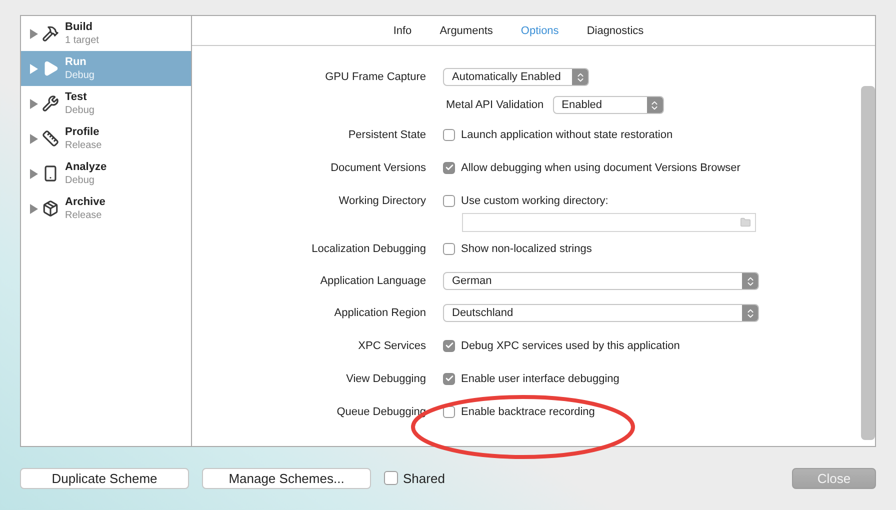 Image resolution: width=896 pixels, height=510 pixels. What do you see at coordinates (106, 138) in the screenshot?
I see `sidebar-item: Profile Release` at bounding box center [106, 138].